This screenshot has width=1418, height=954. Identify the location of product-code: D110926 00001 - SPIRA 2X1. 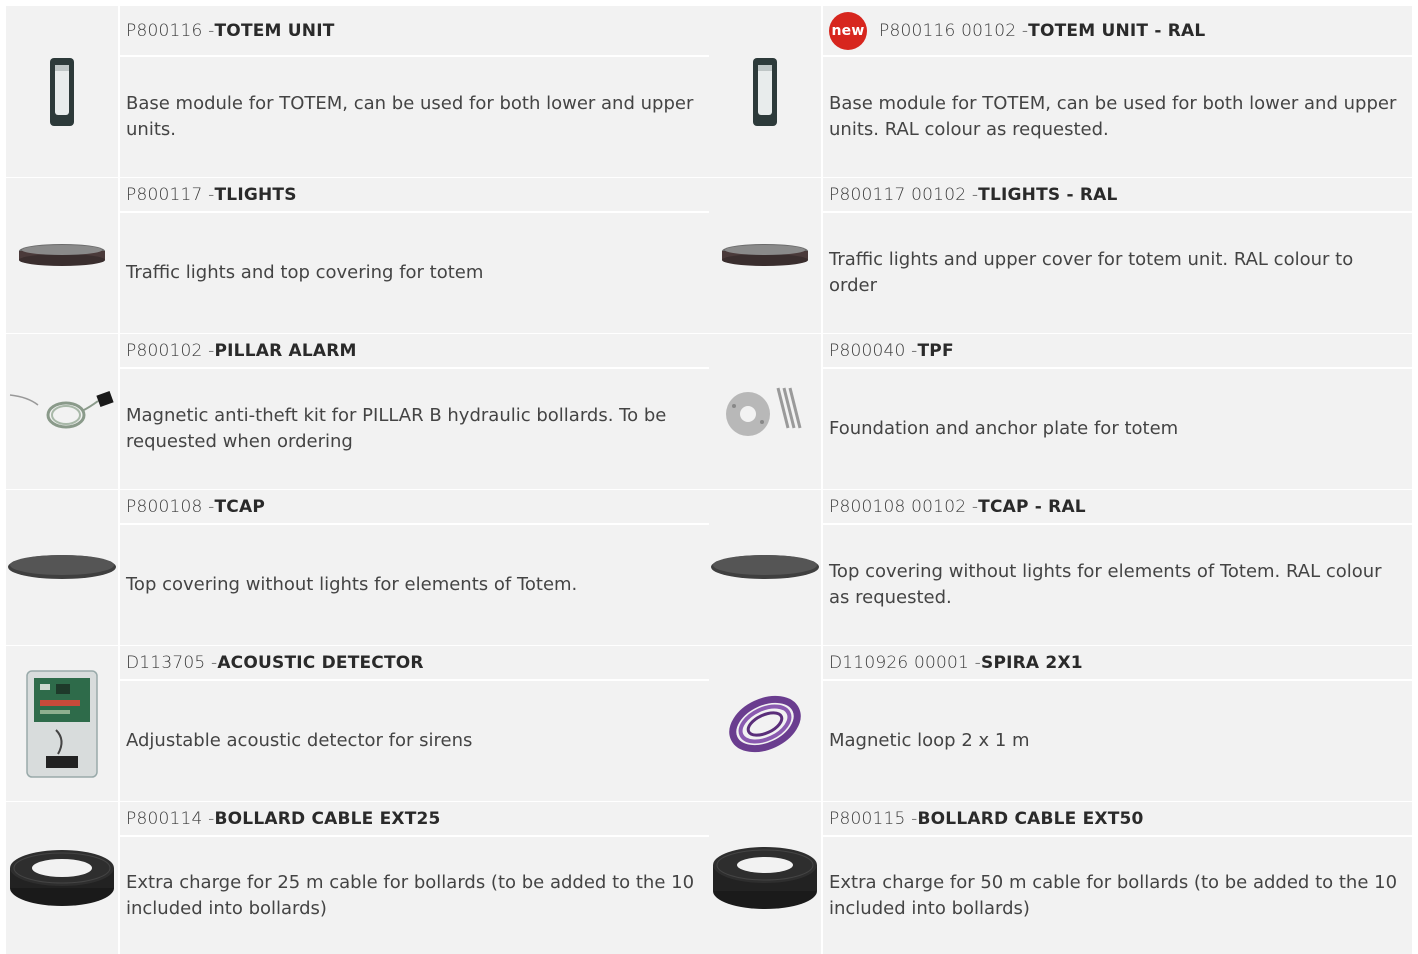
(1117, 662).